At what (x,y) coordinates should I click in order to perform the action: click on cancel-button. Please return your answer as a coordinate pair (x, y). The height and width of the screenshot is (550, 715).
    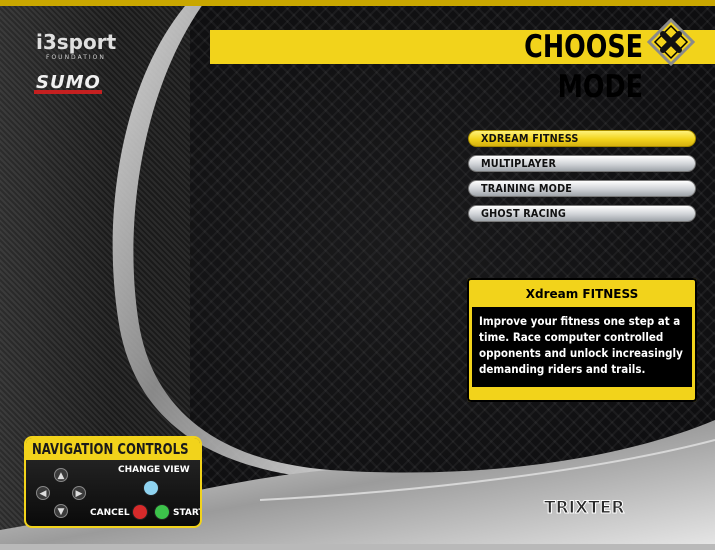
    Looking at the image, I should click on (140, 512).